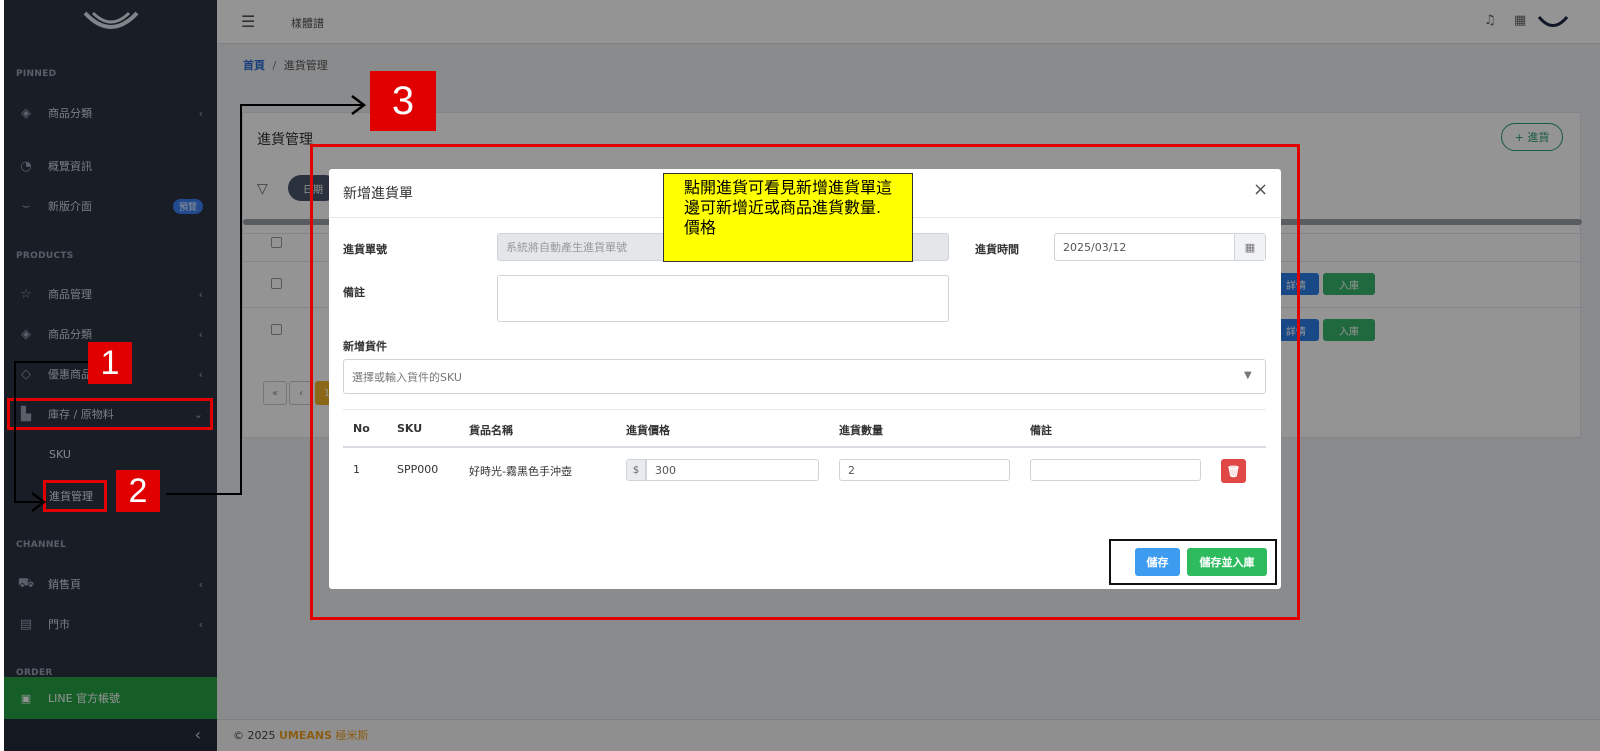  I want to click on annotation-callout: 點開進貨可看見新增進貨單這邊可新增近或商品進貨數量.價格, so click(788, 217).